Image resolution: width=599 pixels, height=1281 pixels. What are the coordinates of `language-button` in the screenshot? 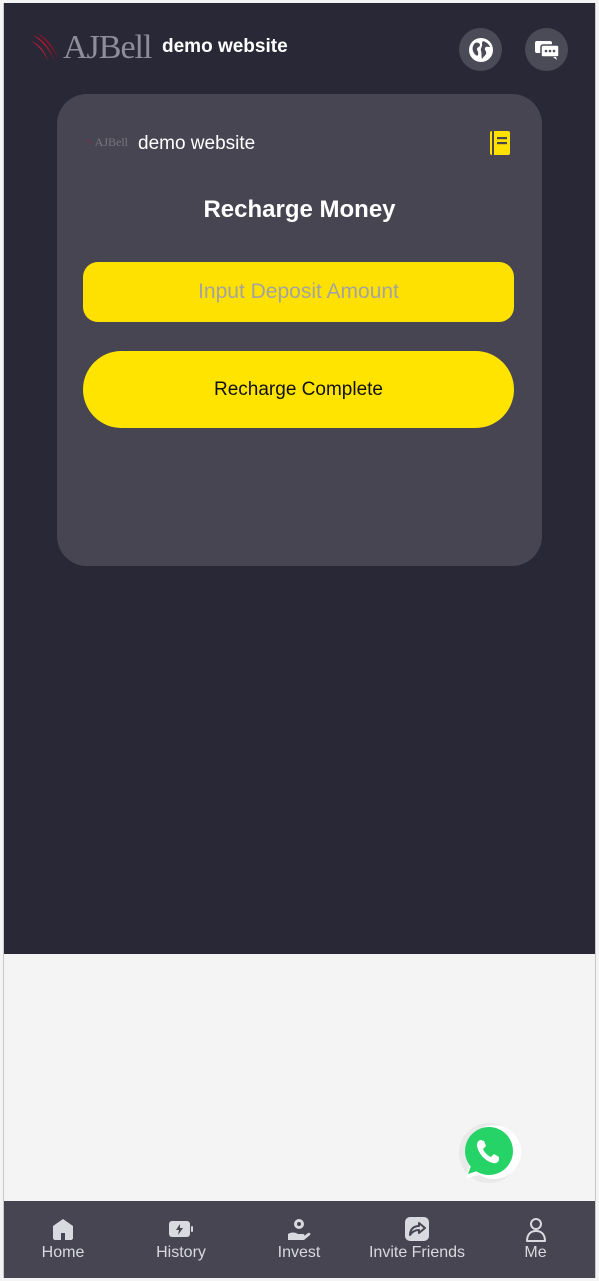 It's located at (480, 49).